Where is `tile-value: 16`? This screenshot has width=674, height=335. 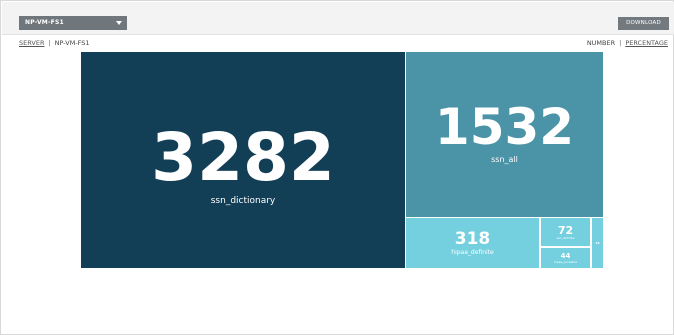 tile-value: 16 is located at coordinates (597, 242).